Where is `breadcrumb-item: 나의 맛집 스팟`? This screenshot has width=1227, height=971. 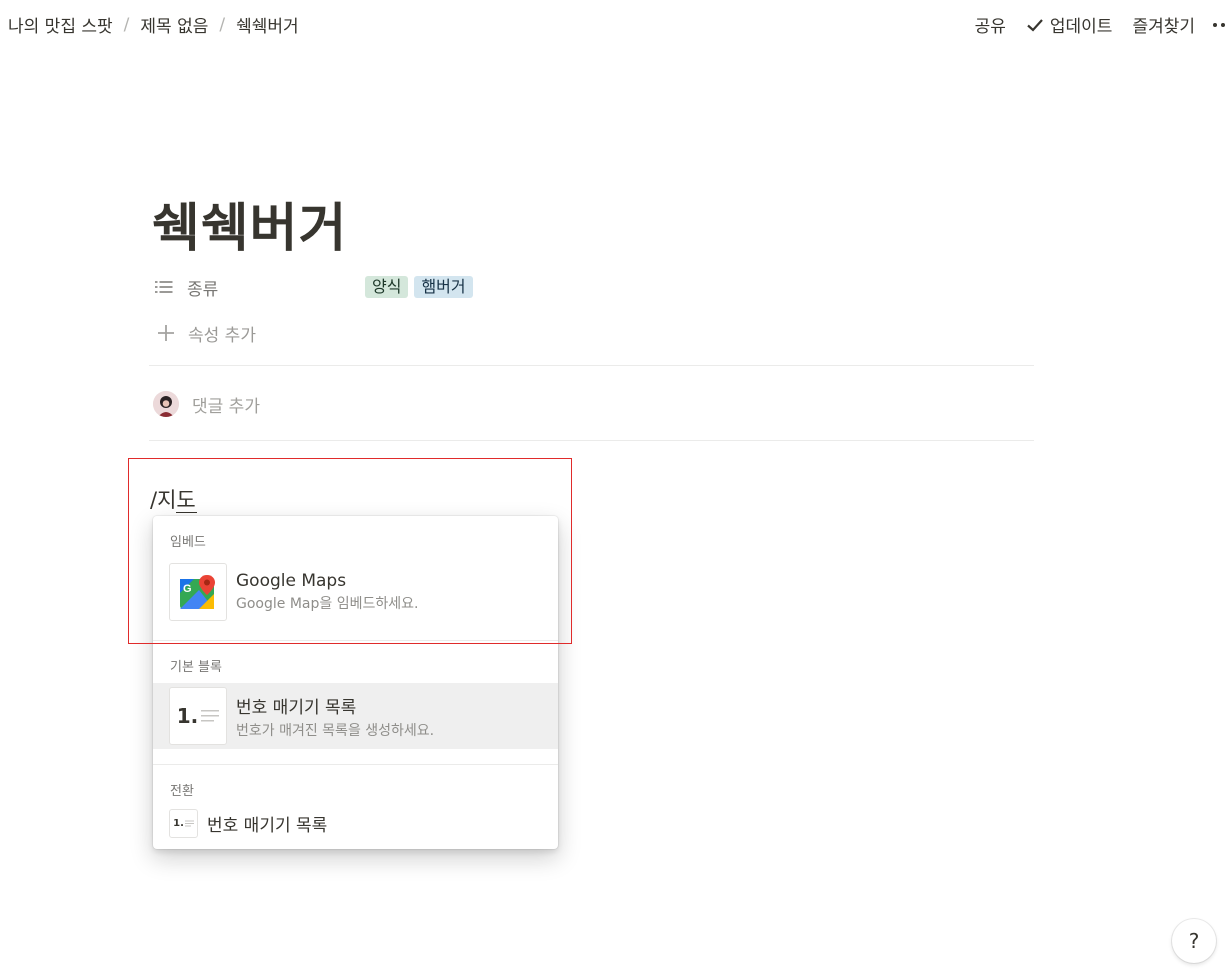
breadcrumb-item: 나의 맛집 스팟 is located at coordinates (60, 24).